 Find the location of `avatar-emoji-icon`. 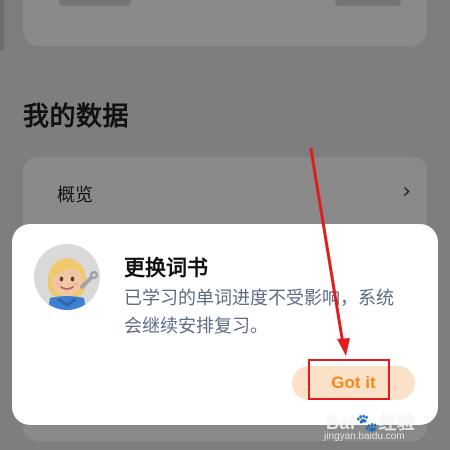

avatar-emoji-icon is located at coordinates (67, 277).